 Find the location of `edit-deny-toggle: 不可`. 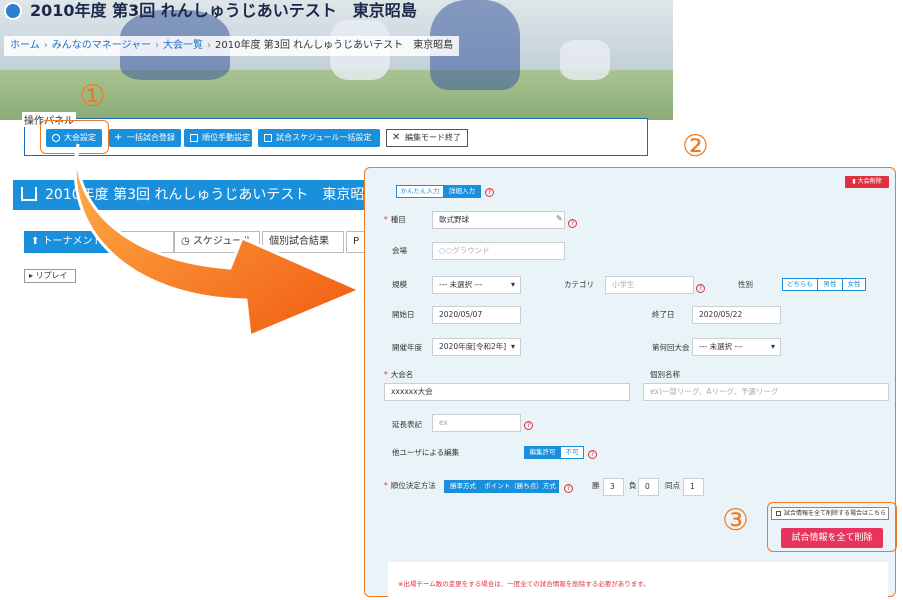

edit-deny-toggle: 不可 is located at coordinates (572, 452).